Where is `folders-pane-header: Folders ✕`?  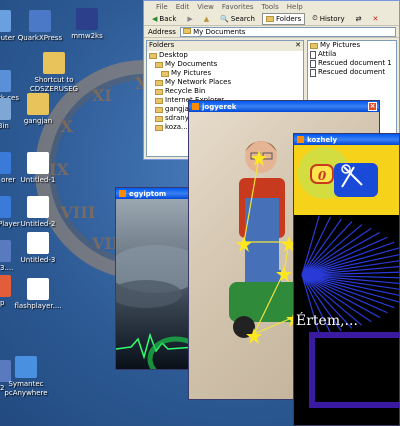
folders-pane-header: Folders ✕ is located at coordinates (225, 46).